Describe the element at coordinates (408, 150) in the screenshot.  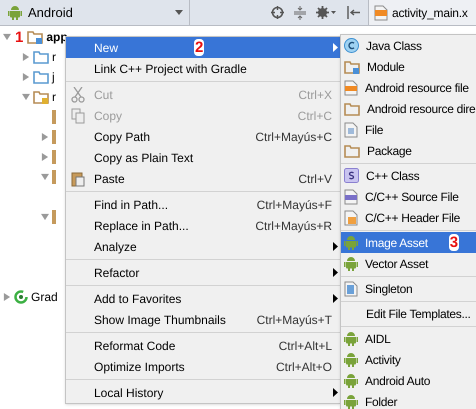
I see `menu-item: Package` at that location.